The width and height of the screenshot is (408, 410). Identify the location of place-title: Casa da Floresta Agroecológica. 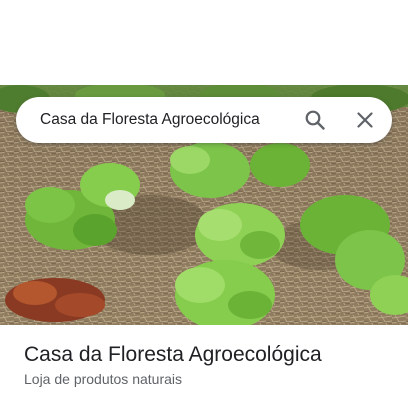
(173, 355).